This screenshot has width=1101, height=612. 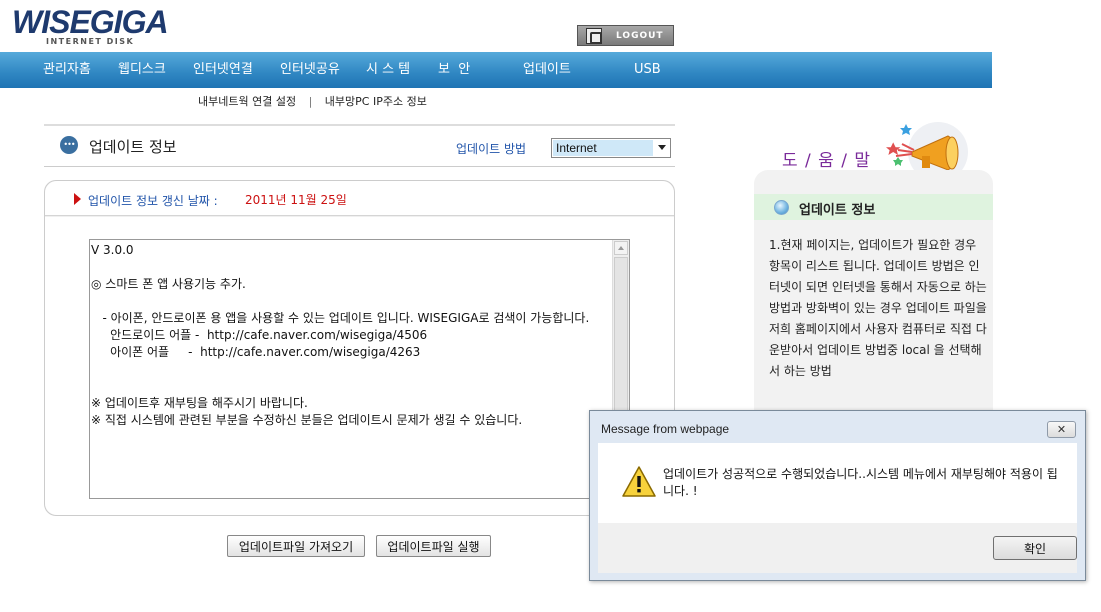 What do you see at coordinates (376, 101) in the screenshot?
I see `subnav-internal-pc-ip-info: 내부망PC IP주소 정보` at bounding box center [376, 101].